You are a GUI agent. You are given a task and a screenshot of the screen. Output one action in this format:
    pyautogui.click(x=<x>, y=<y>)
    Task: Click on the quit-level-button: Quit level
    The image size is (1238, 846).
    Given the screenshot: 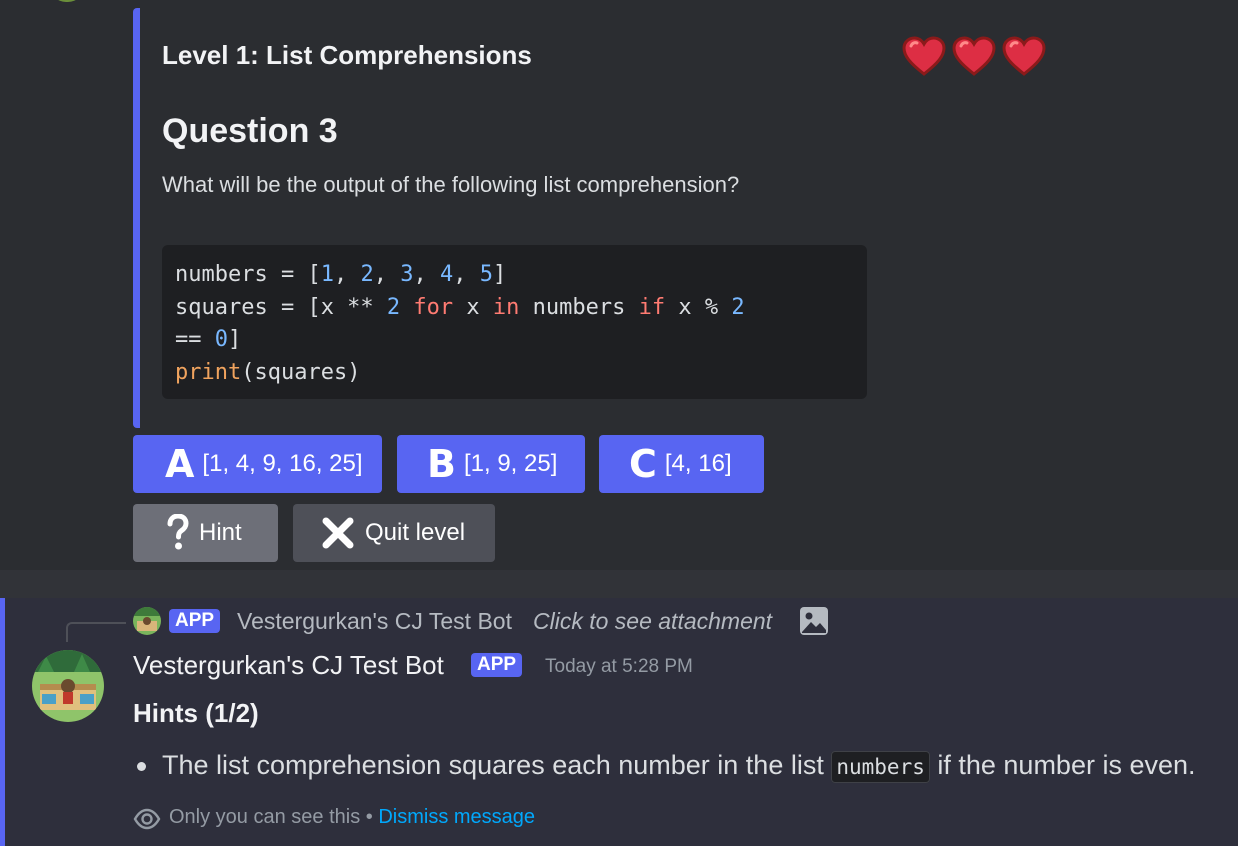 What is the action you would take?
    pyautogui.click(x=394, y=533)
    